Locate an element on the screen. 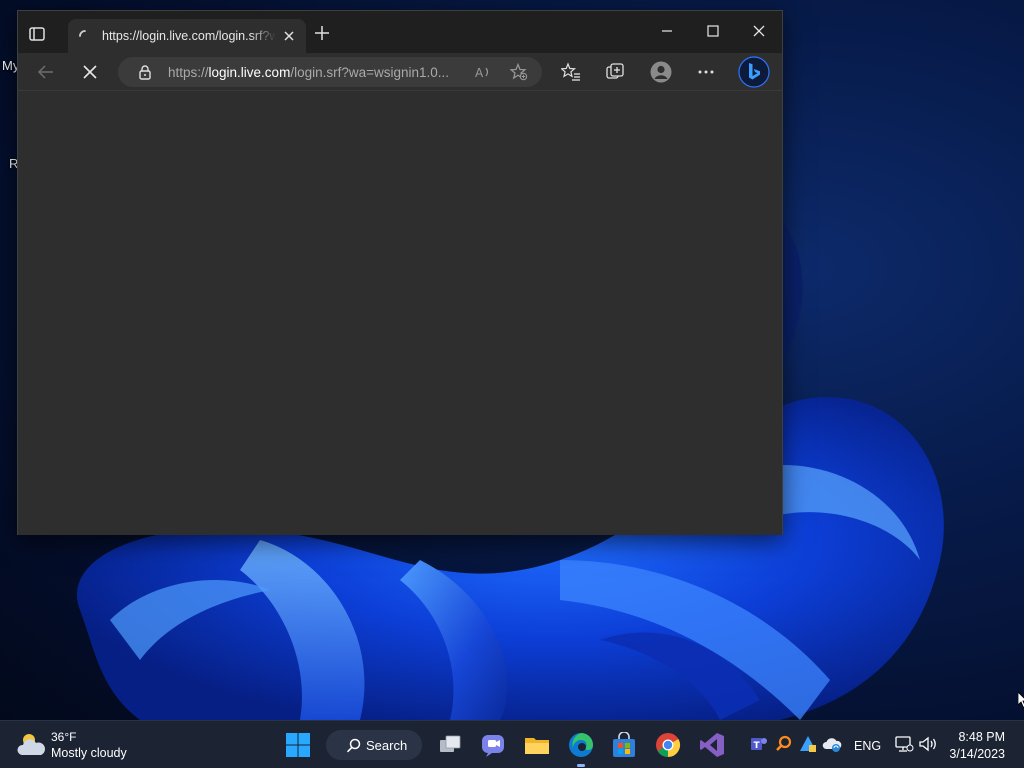 The width and height of the screenshot is (1024, 768). search-tool-tray-icon is located at coordinates (784, 744).